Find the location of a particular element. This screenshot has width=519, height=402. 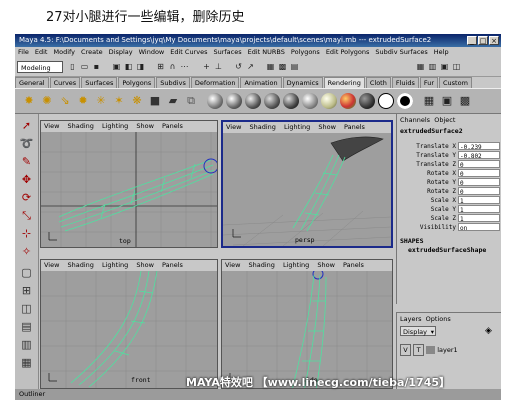

menu-edit: Edit is located at coordinates (41, 52).